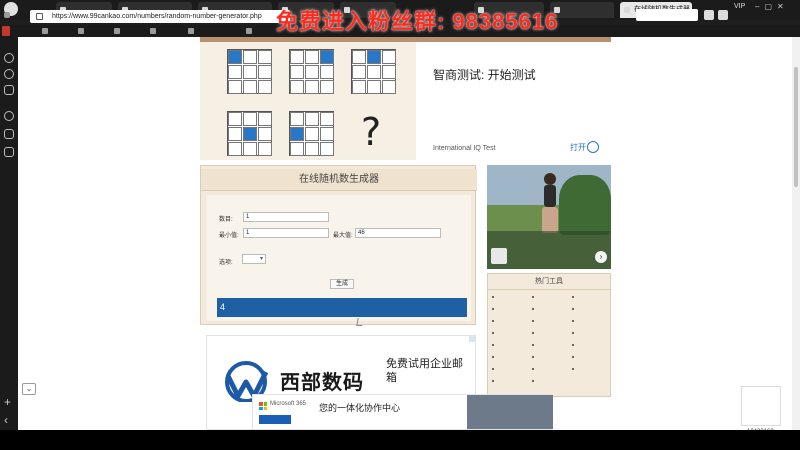  I want to click on people-photo, so click(510, 412).